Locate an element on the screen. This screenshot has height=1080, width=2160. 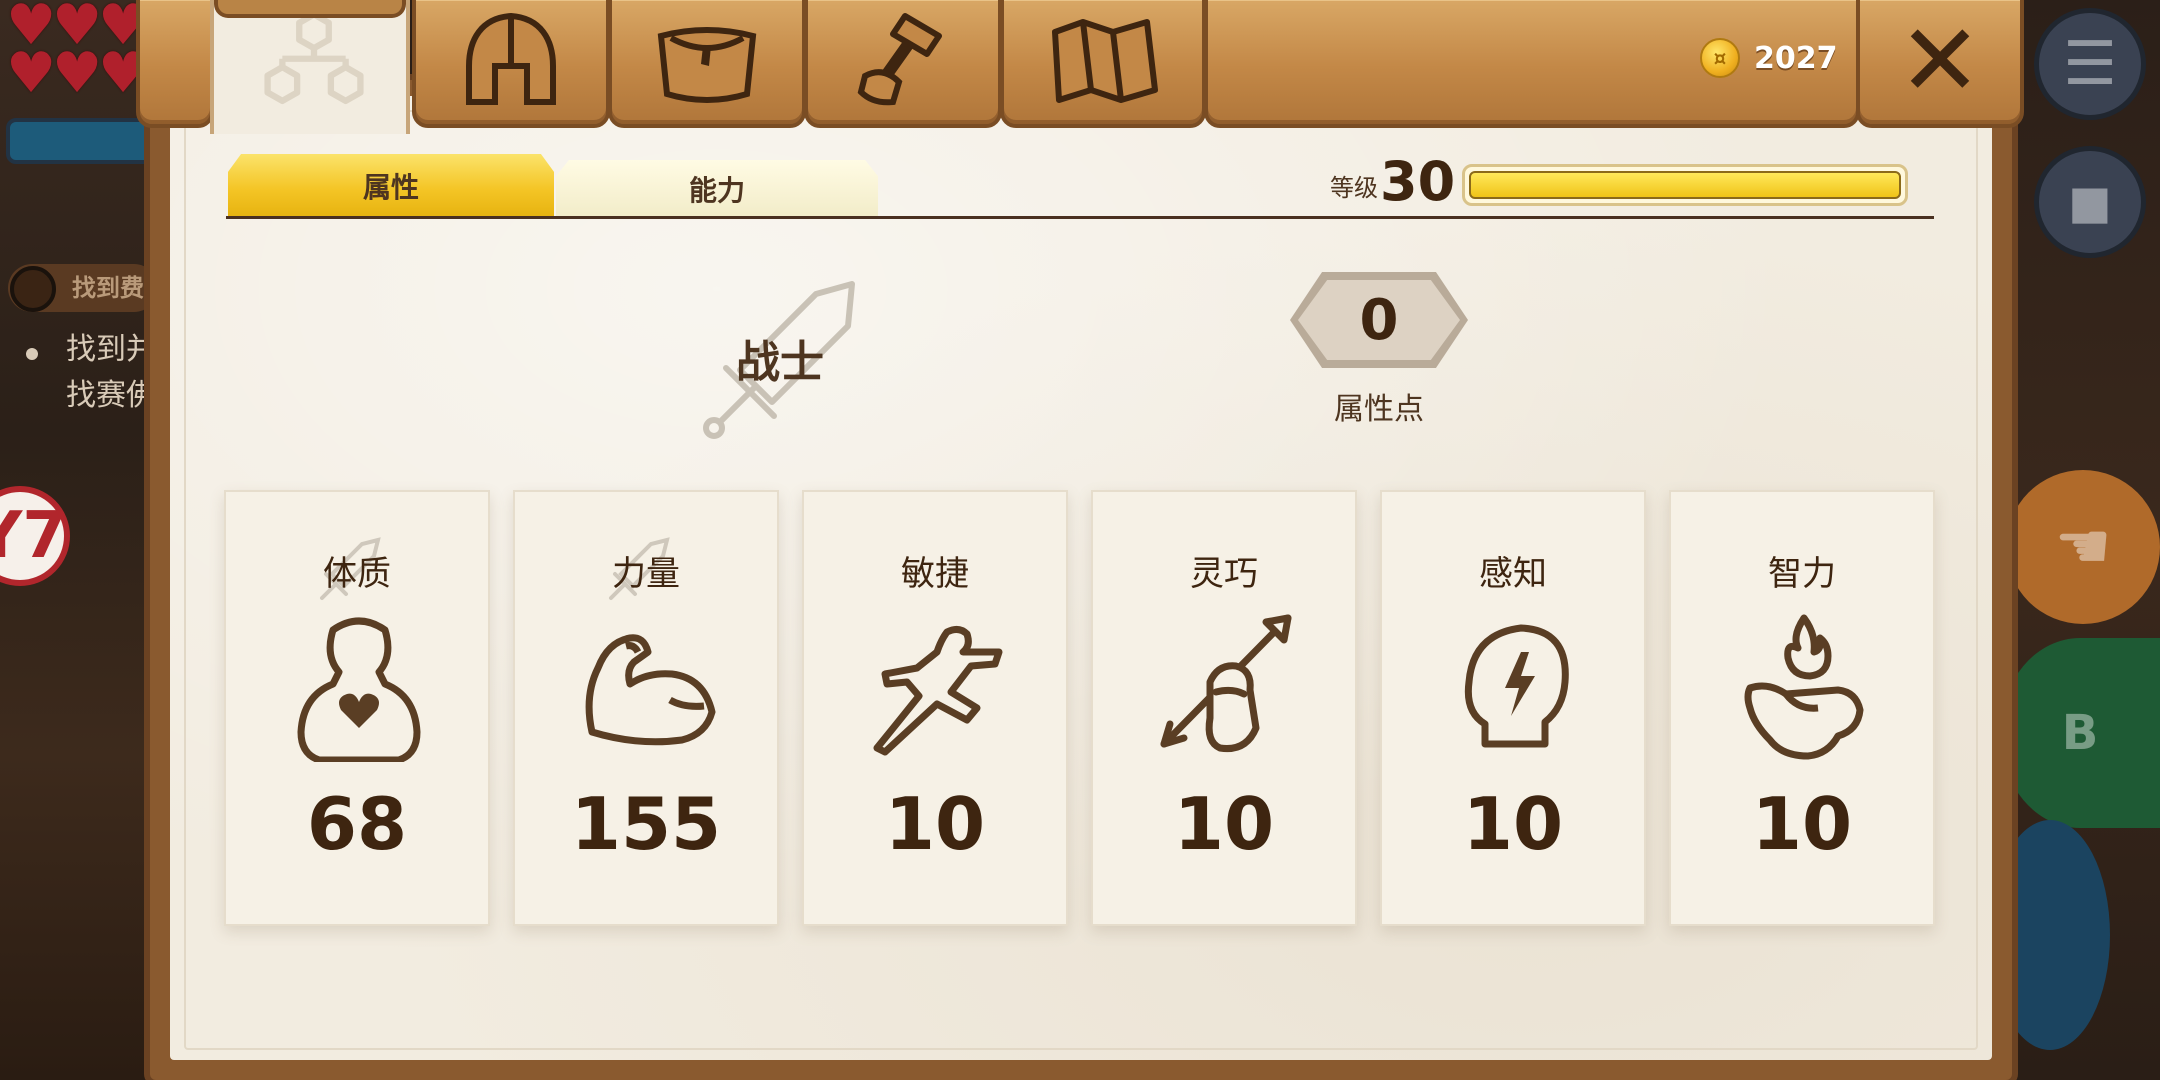
quest-marker-icon is located at coordinates (33, 289).